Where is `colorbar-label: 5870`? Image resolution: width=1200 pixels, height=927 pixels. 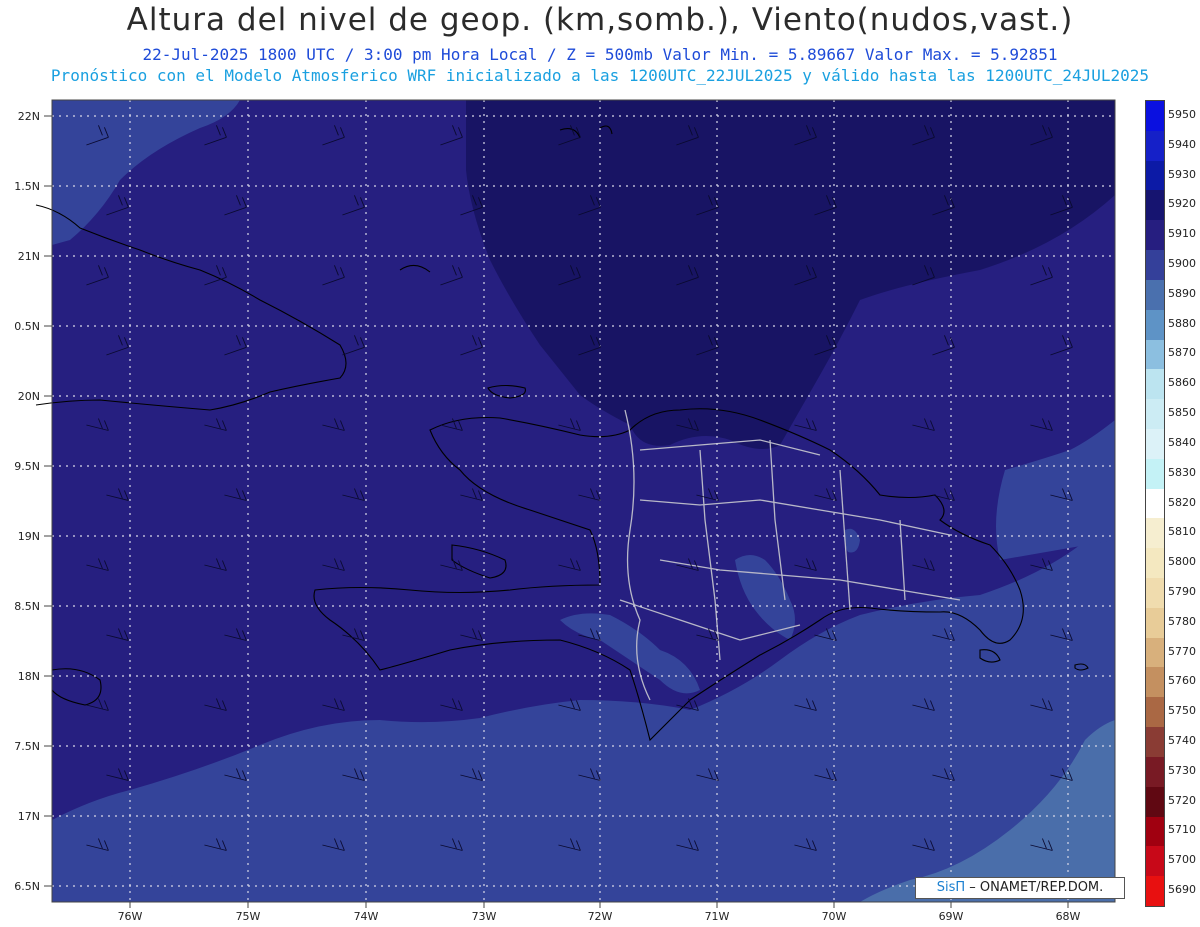
colorbar-label: 5870 is located at coordinates (1182, 353).